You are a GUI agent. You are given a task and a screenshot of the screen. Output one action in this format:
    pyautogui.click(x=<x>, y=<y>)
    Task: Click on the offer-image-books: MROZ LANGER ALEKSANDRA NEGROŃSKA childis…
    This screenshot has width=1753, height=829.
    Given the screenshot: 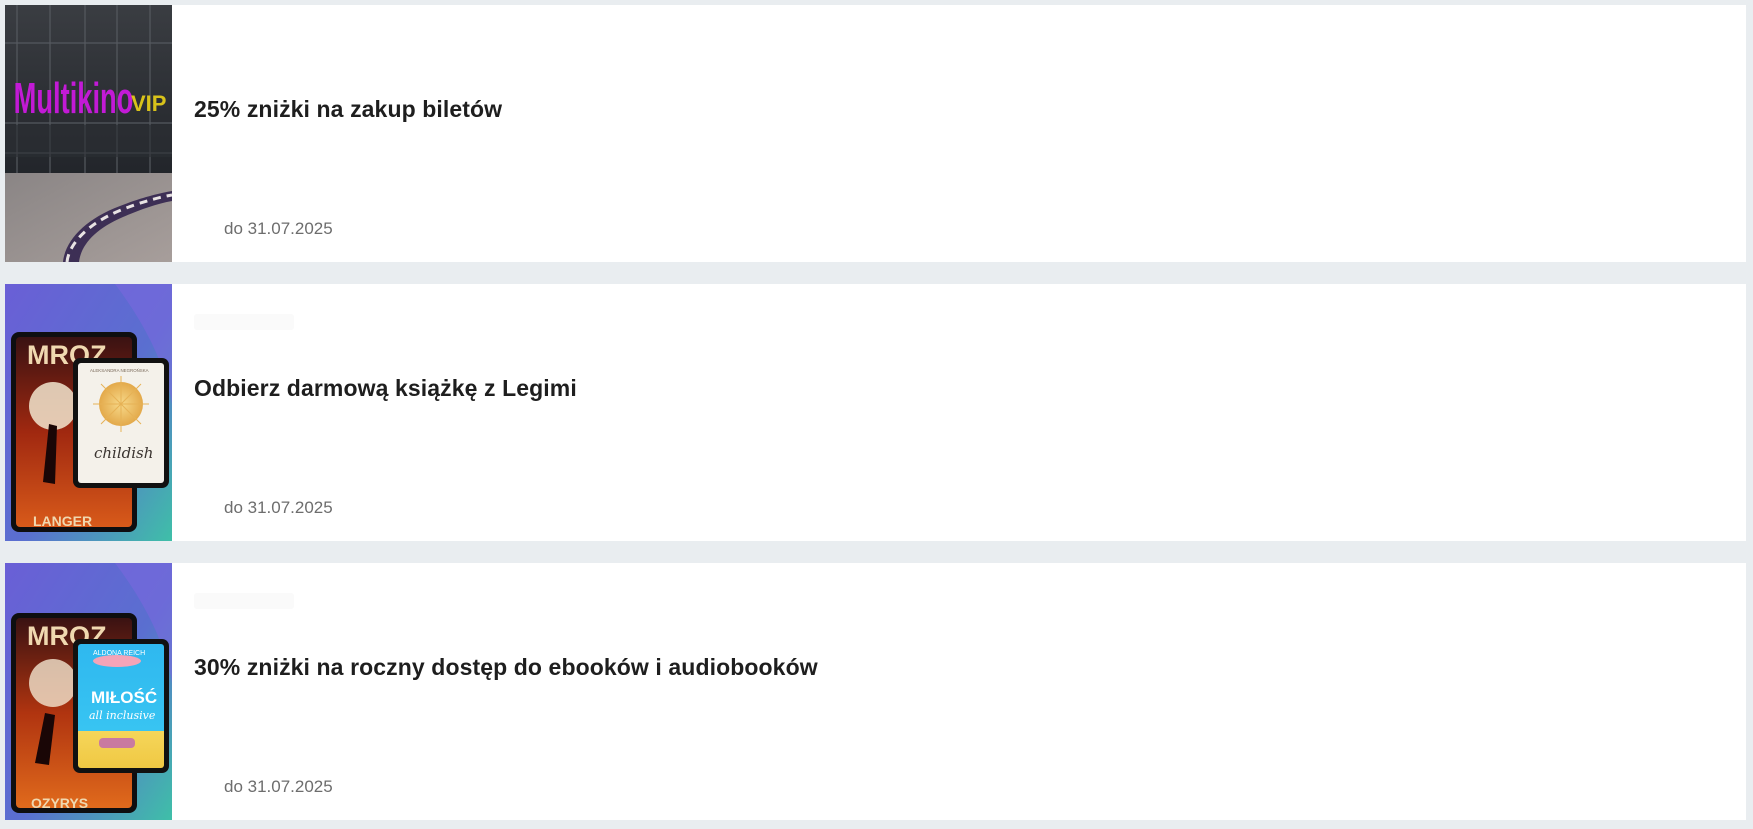 What is the action you would take?
    pyautogui.click(x=88, y=412)
    